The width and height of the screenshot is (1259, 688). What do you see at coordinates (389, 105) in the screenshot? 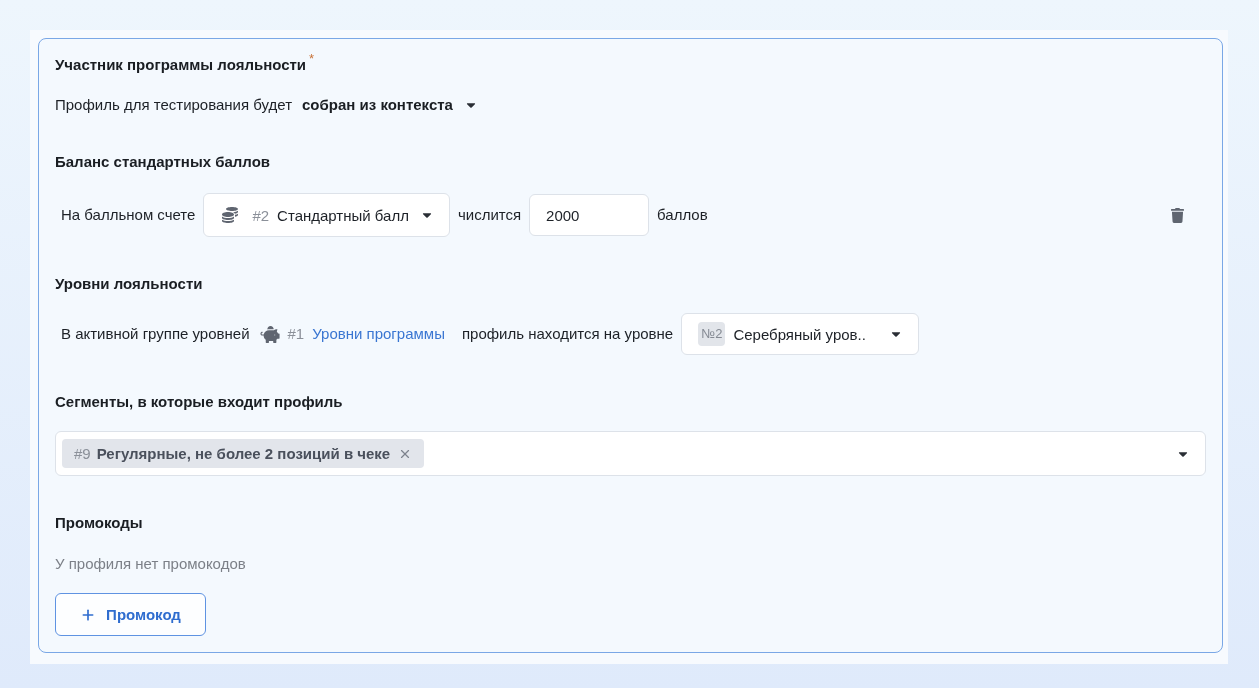
I see `profile-source-dropdown: собран из контекста` at bounding box center [389, 105].